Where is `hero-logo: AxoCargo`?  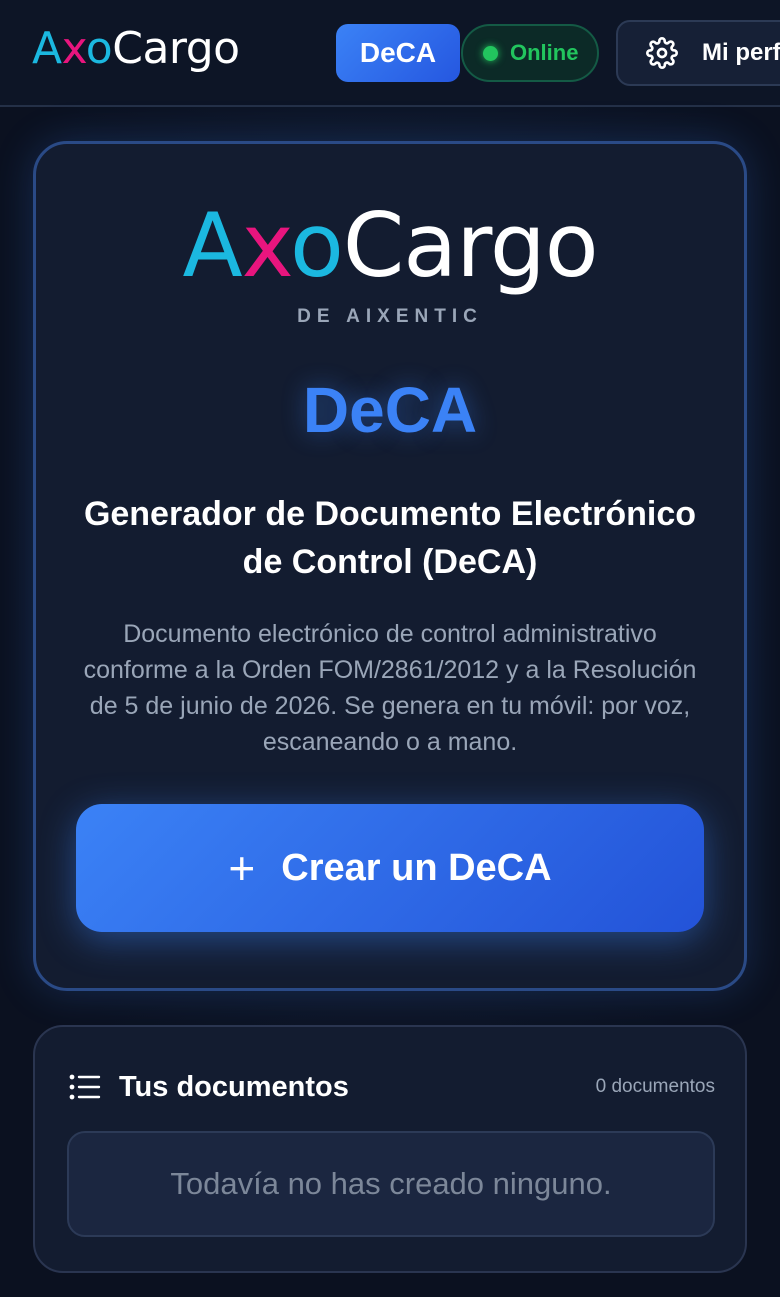
hero-logo: AxoCargo is located at coordinates (390, 246).